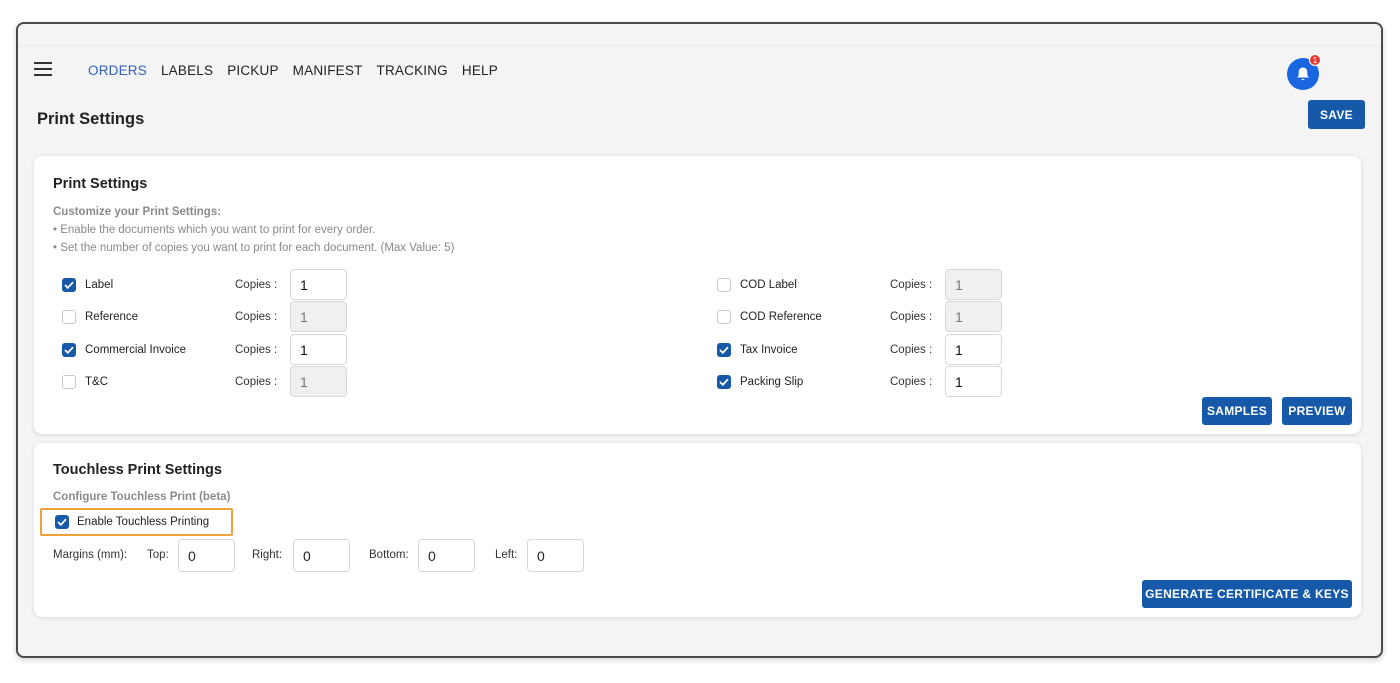 The height and width of the screenshot is (683, 1400). I want to click on checkbox-label, so click(69, 285).